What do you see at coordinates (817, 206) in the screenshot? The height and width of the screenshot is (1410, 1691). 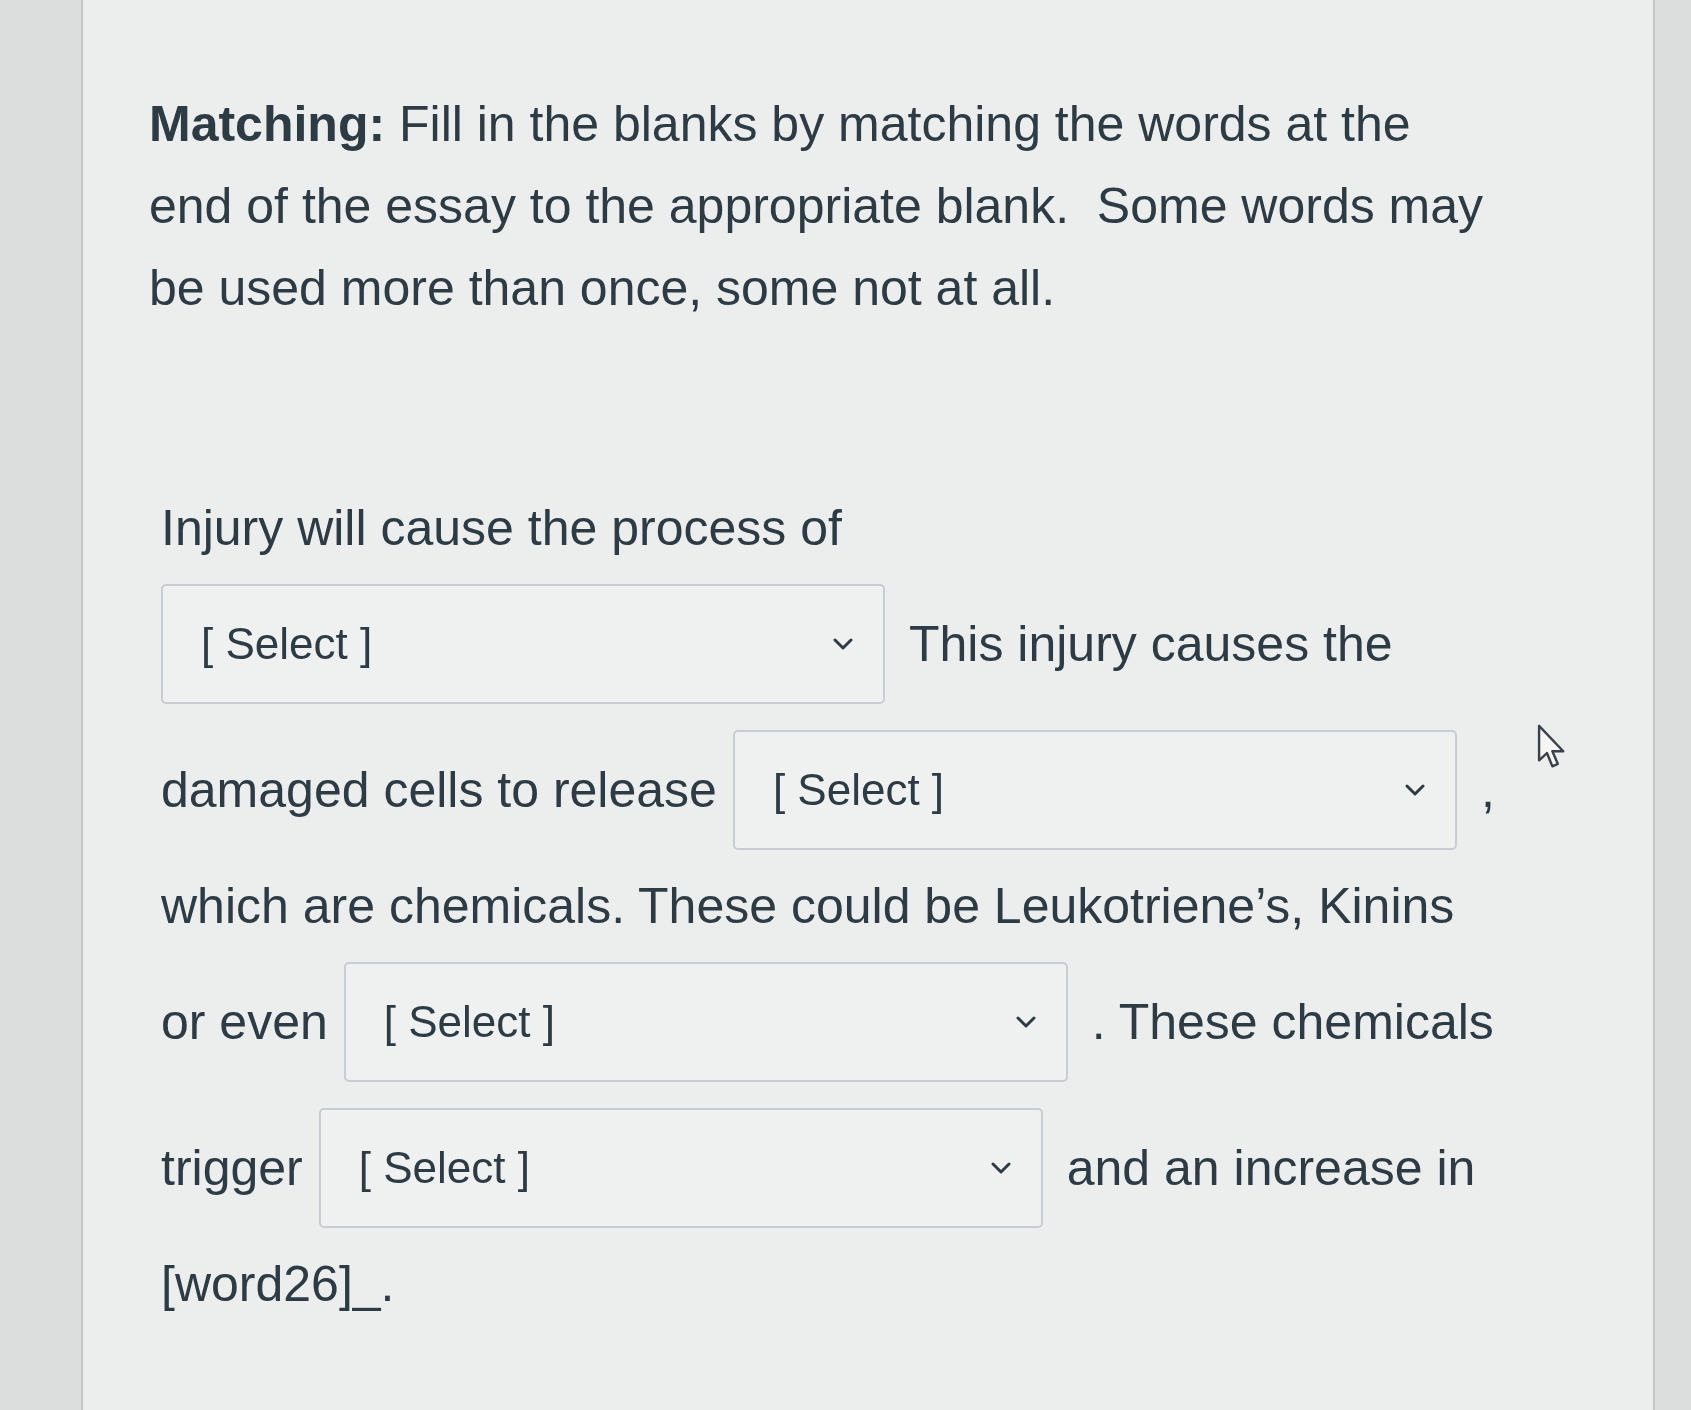 I see `instructions-text: Matching: Fill in the blanks by matching the words at the end of the essay to the appropriate blank. Some words may be used more than once, some not at all.` at bounding box center [817, 206].